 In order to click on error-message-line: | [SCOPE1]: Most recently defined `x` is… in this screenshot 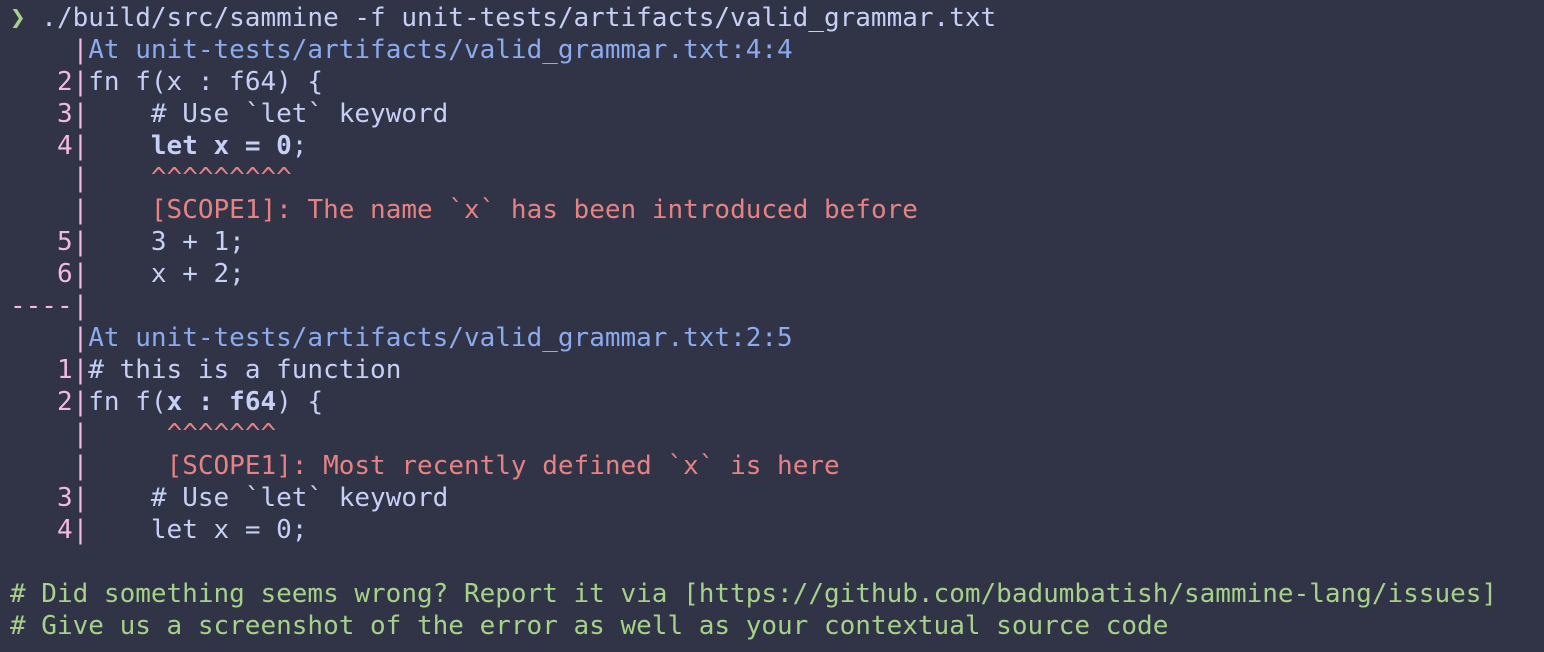, I will do `click(777, 466)`.